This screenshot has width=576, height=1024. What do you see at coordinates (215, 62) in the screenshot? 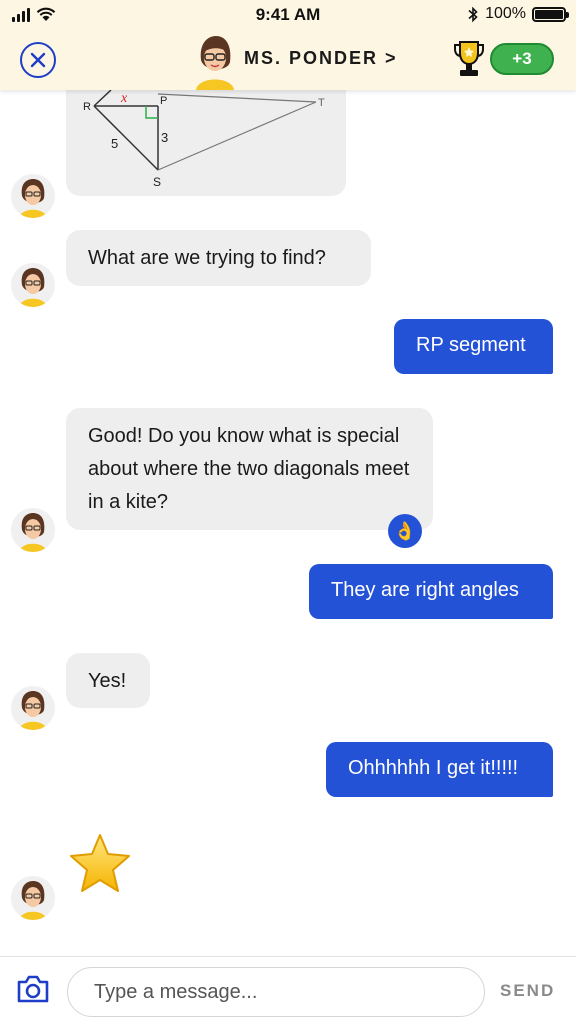
I see `tutor-avatar-icon` at bounding box center [215, 62].